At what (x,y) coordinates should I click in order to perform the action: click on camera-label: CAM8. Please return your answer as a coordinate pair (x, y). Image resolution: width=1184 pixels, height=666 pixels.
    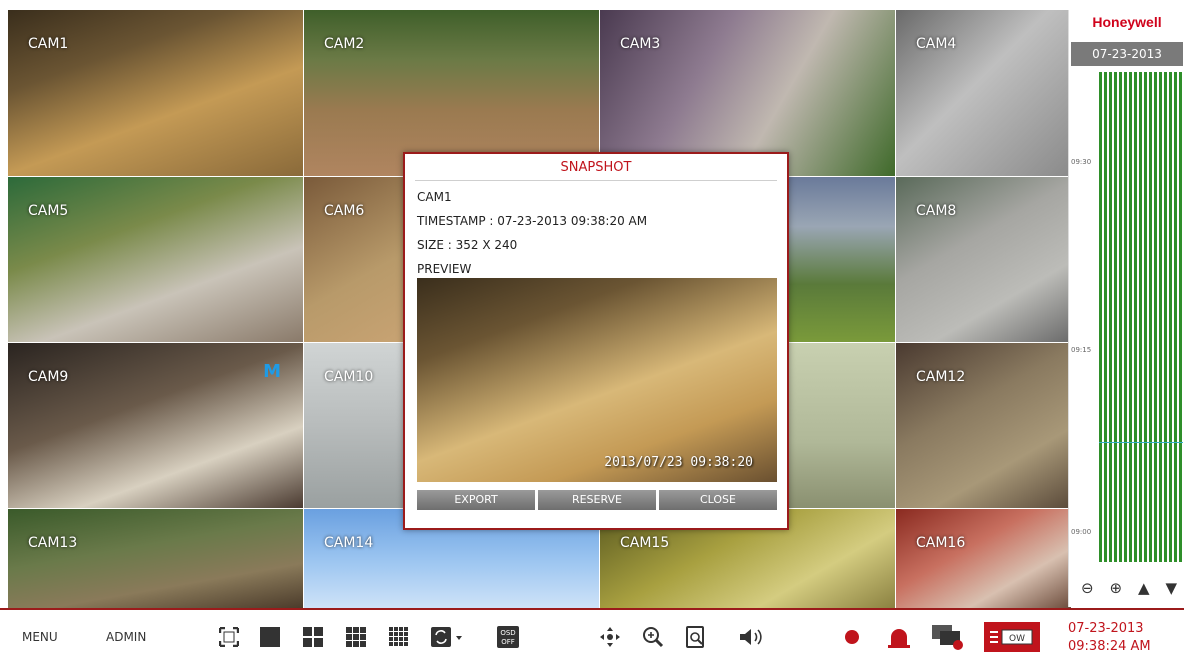
    Looking at the image, I should click on (936, 211).